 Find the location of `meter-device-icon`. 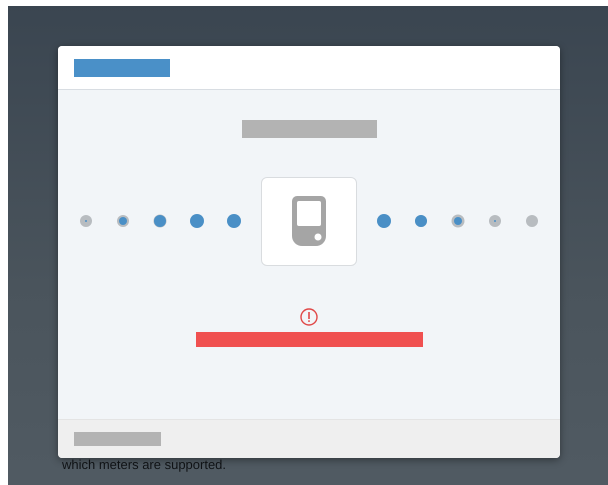

meter-device-icon is located at coordinates (309, 221).